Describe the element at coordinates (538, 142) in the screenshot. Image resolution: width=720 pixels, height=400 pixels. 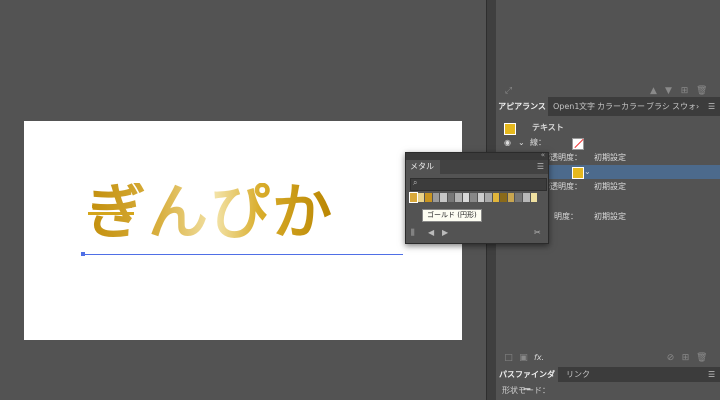
I see `stroke-label: 線：` at that location.